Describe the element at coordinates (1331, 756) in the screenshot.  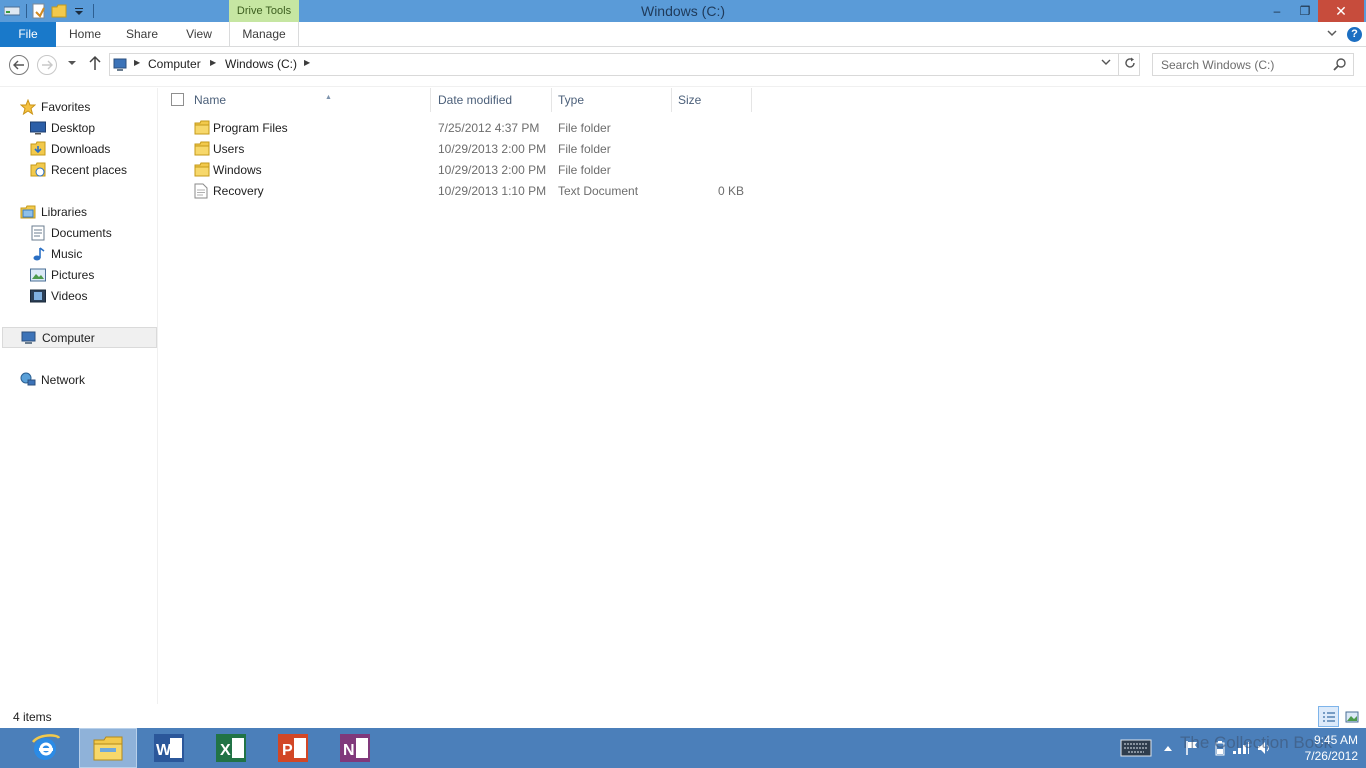
I see `clock-date: 7/26/2012` at that location.